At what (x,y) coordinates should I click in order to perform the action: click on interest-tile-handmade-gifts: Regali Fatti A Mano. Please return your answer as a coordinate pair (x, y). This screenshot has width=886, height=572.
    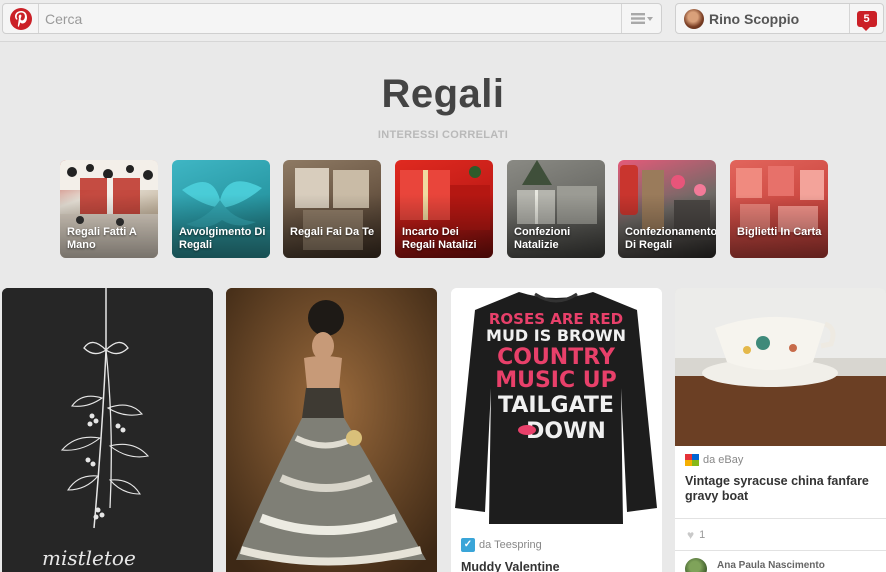
    Looking at the image, I should click on (109, 209).